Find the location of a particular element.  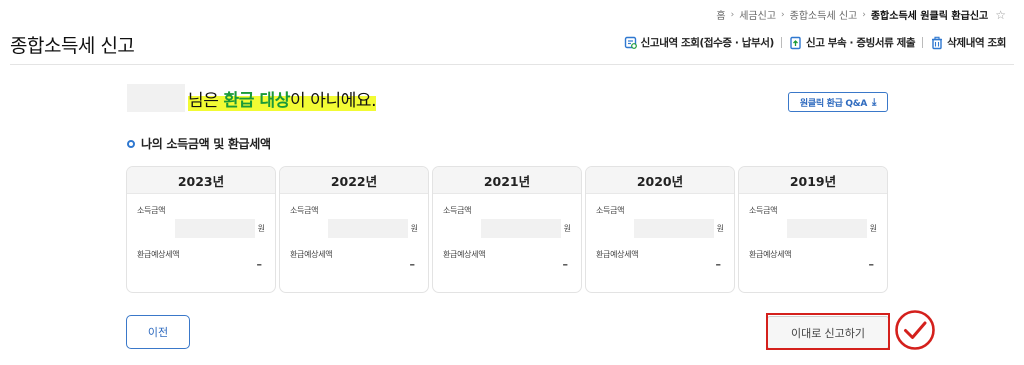

breadcrumb: 홈 › 세금신고 › 종합소득세 신고 › 종합소득세 원클릭 환급신고 ☆ is located at coordinates (861, 15).